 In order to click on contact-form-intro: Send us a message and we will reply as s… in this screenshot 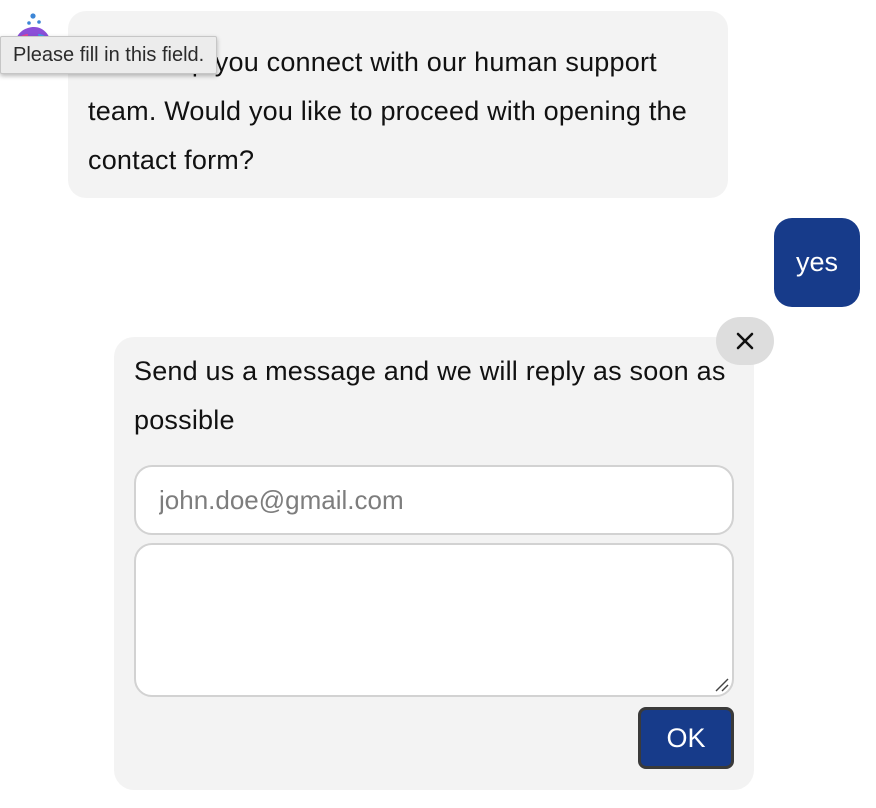, I will do `click(430, 395)`.